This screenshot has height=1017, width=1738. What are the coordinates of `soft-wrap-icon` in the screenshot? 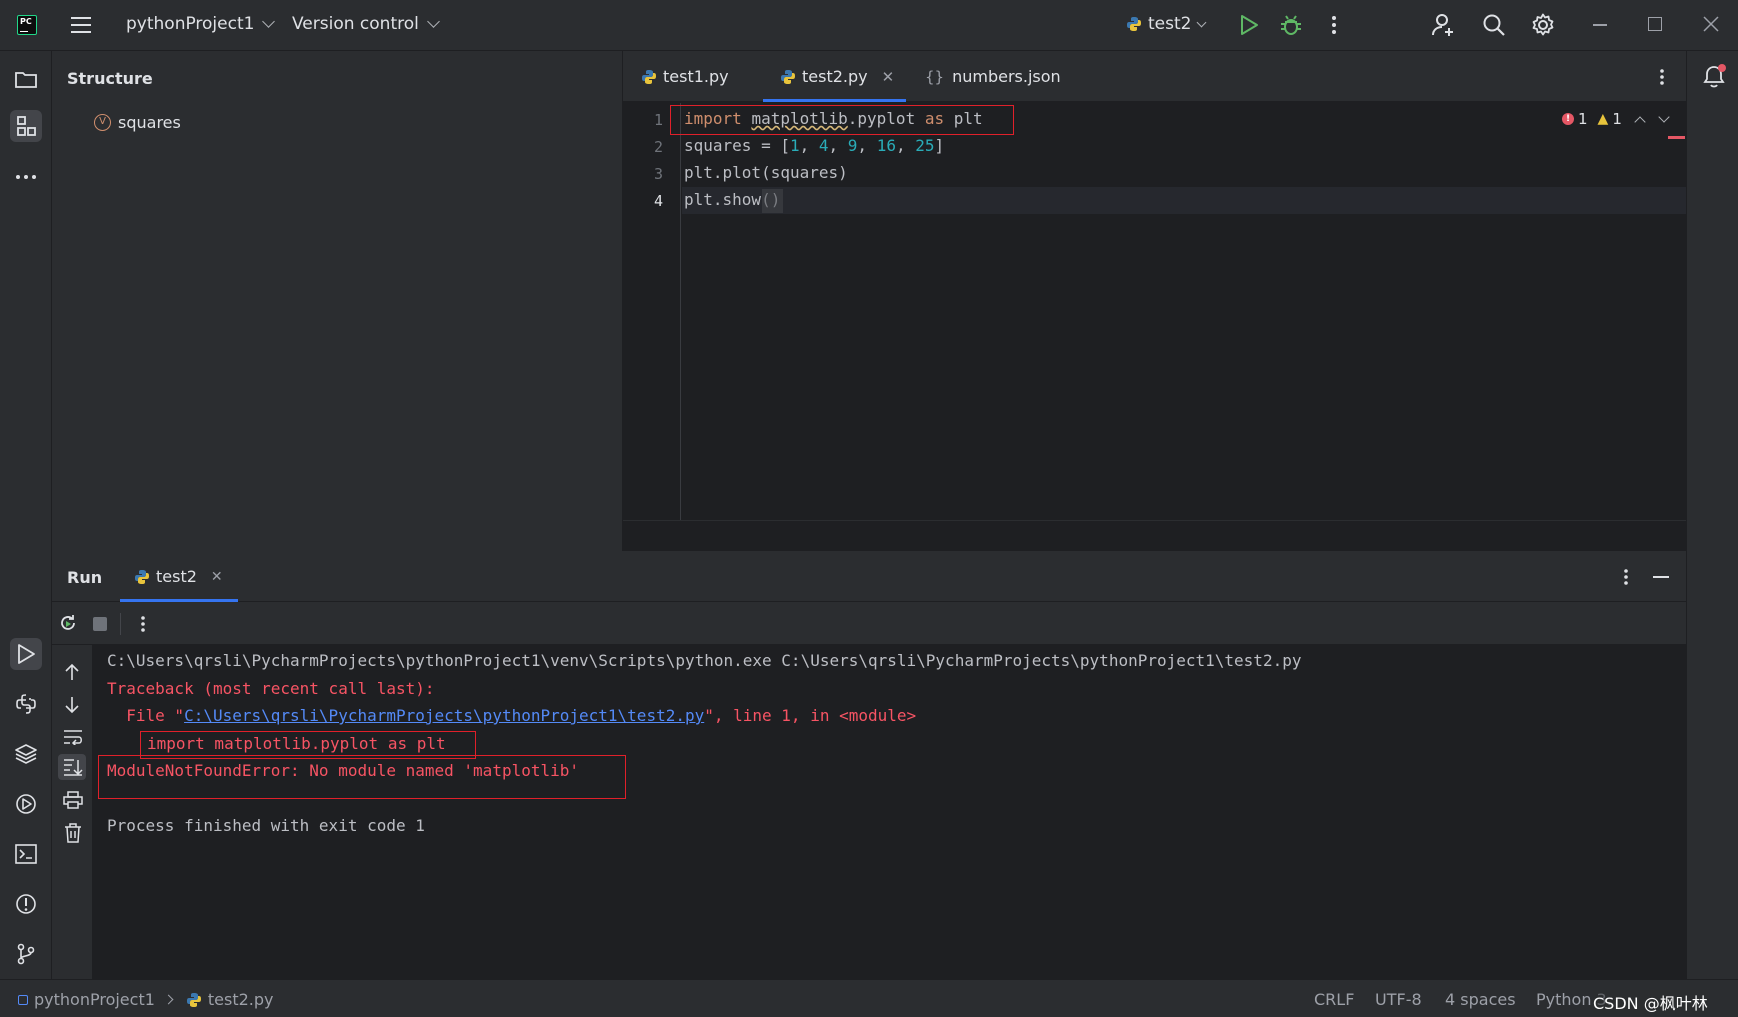 It's located at (73, 739).